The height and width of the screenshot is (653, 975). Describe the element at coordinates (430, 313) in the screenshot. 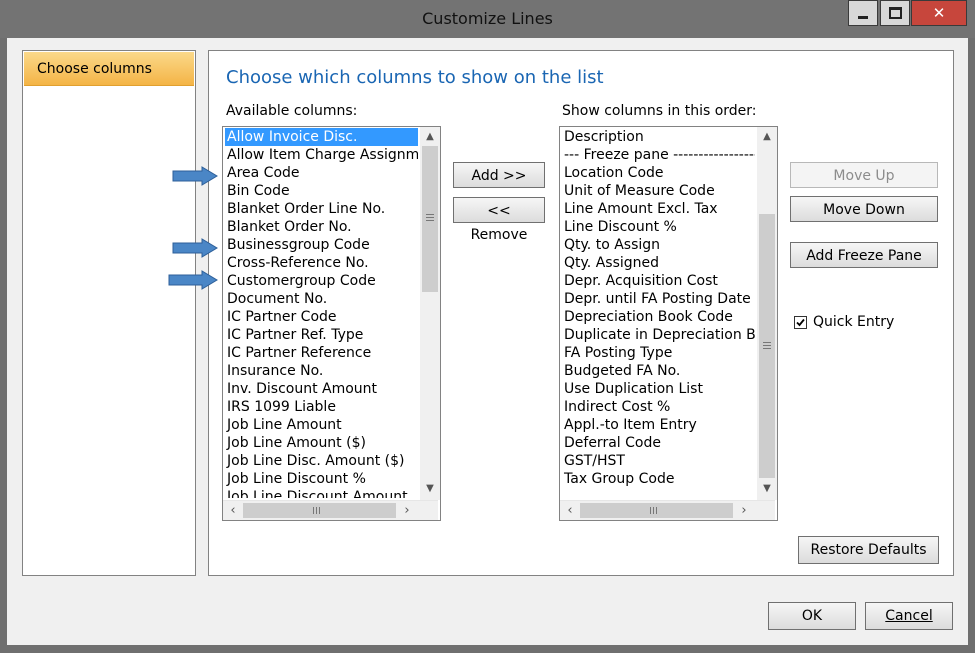

I see `available-vertical-scrollbar: ▲ ▼` at that location.